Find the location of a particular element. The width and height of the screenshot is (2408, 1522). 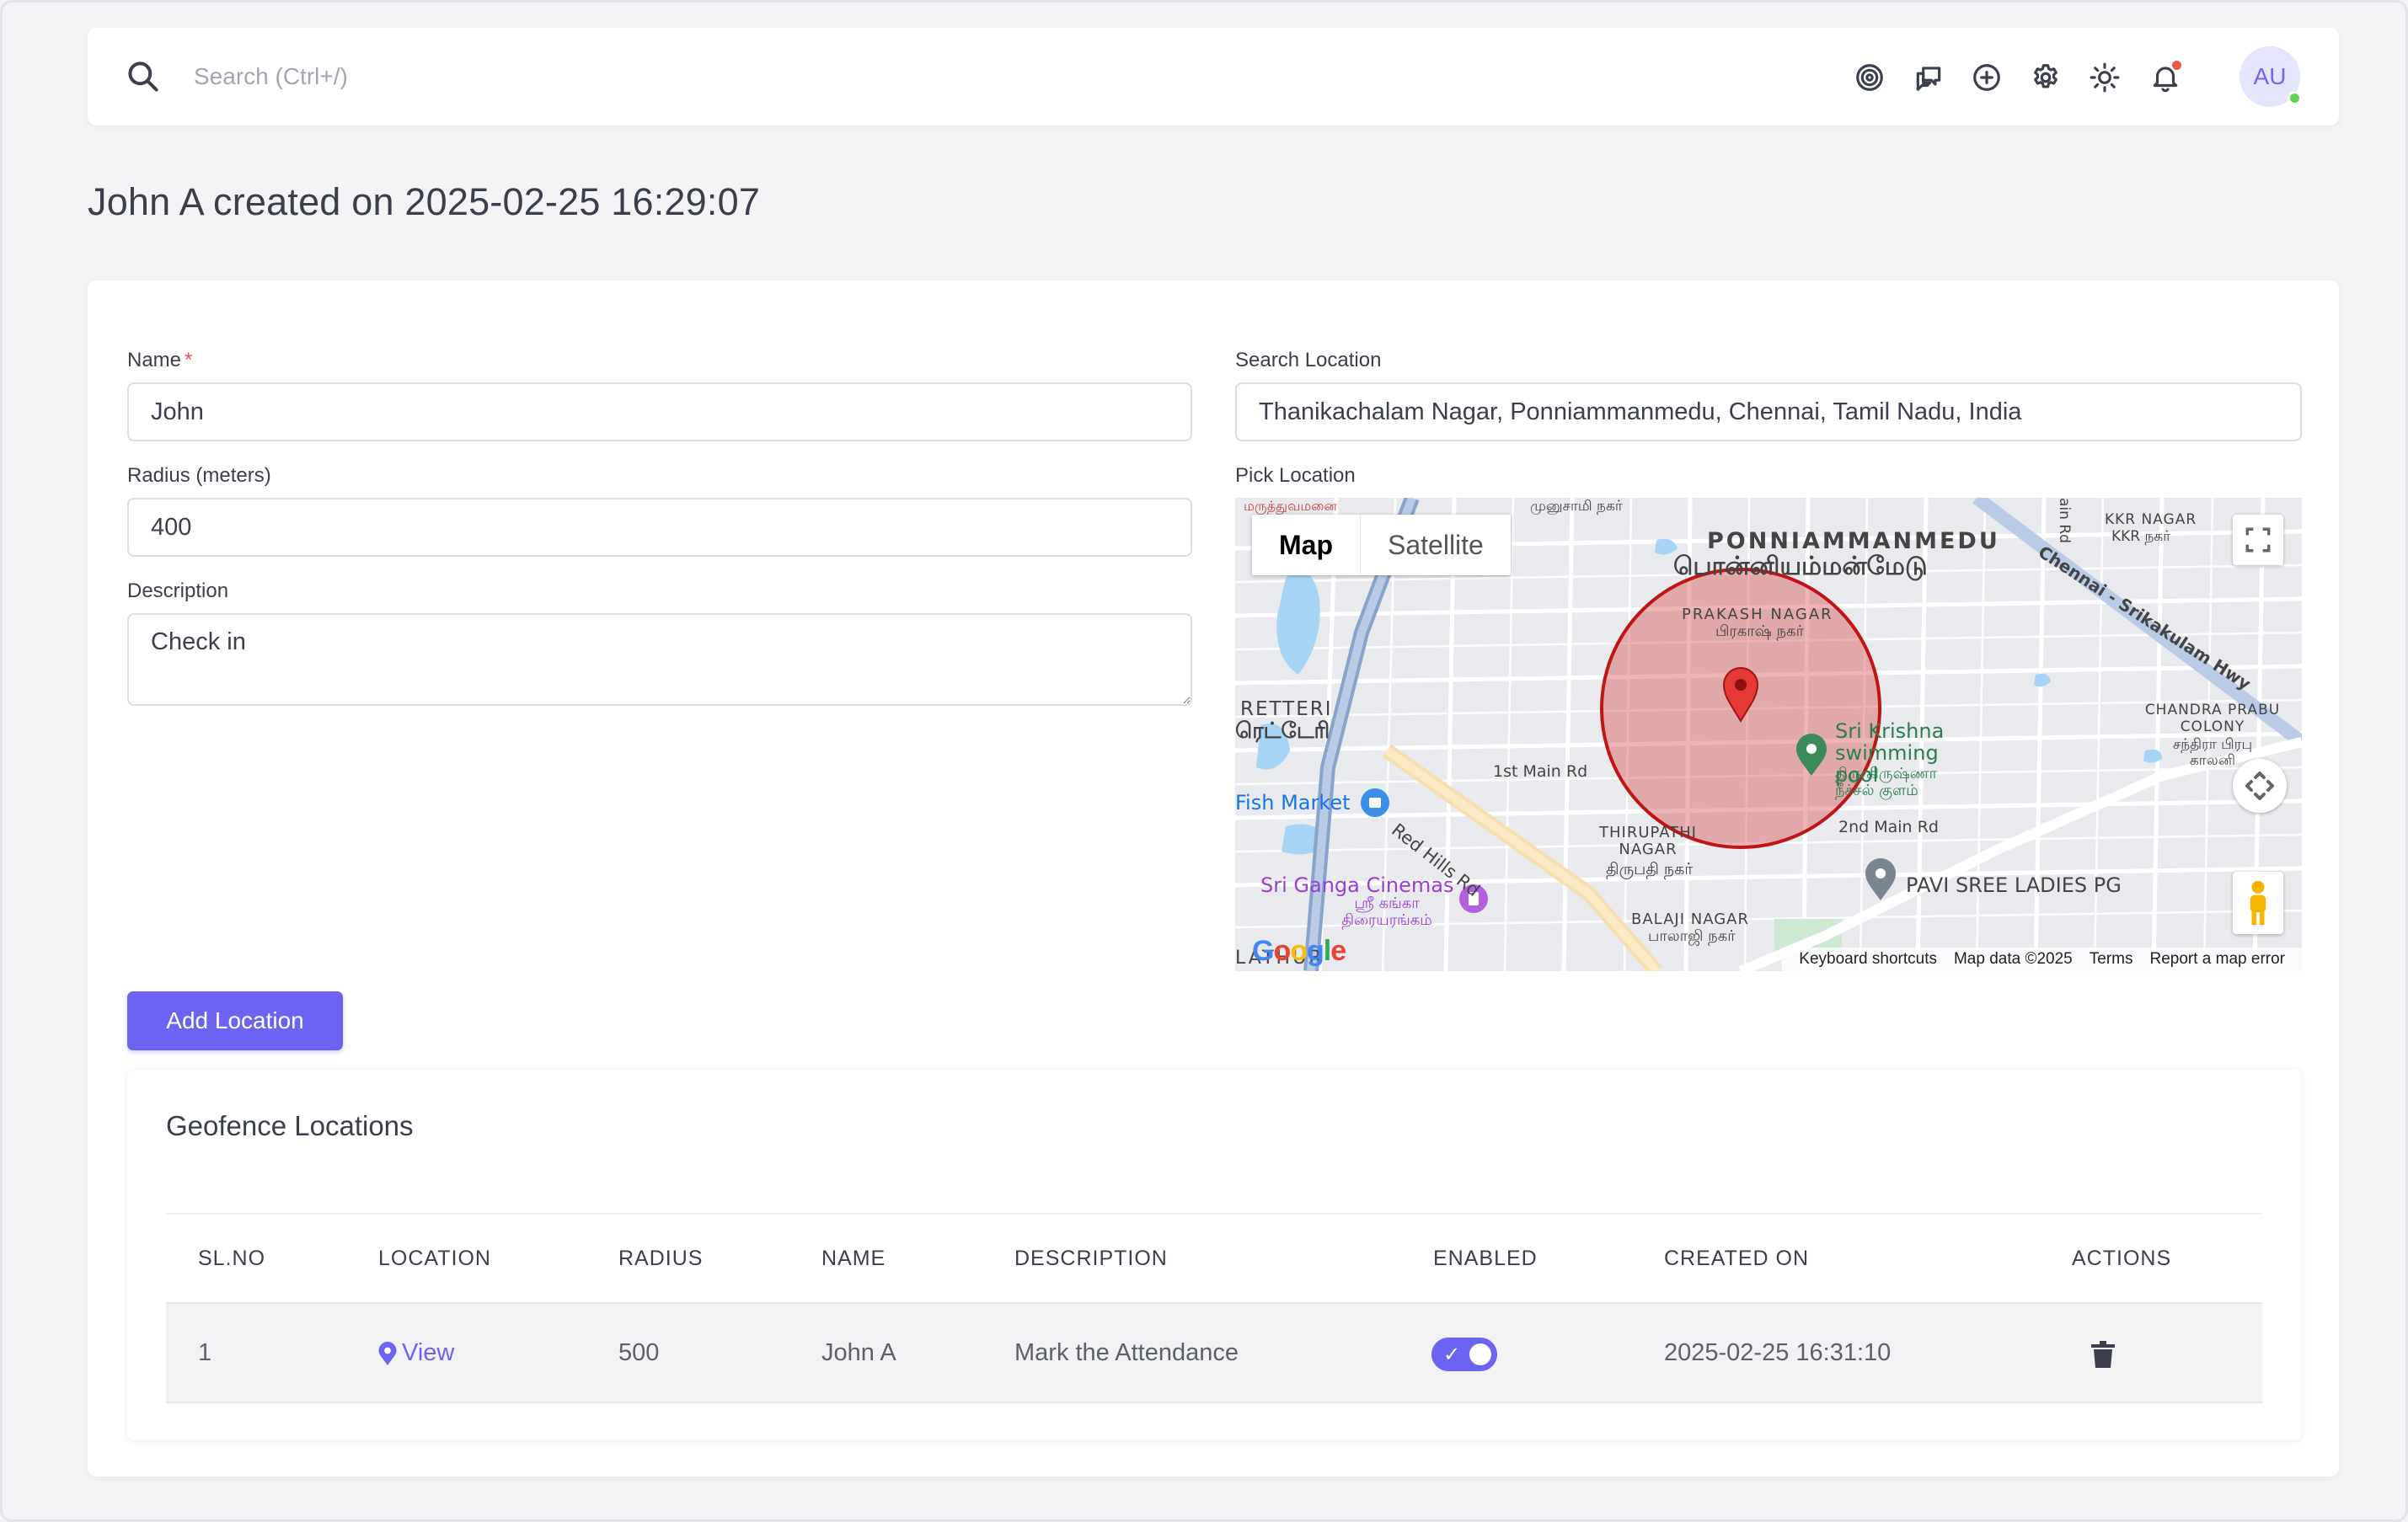

column-header: DESCRIPTION is located at coordinates (1091, 1258).